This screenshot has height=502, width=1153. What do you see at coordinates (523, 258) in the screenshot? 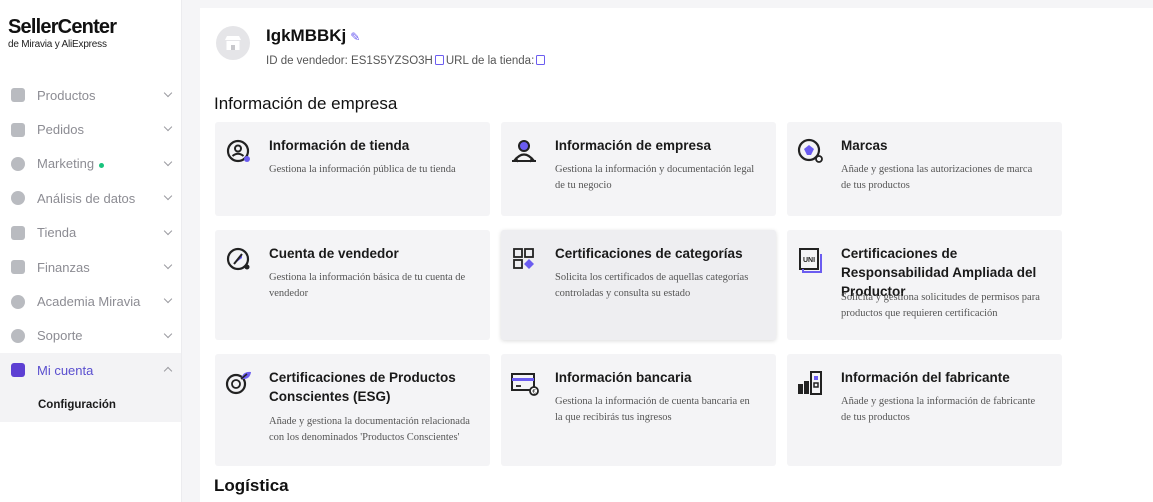
I see `category-certification-icon` at bounding box center [523, 258].